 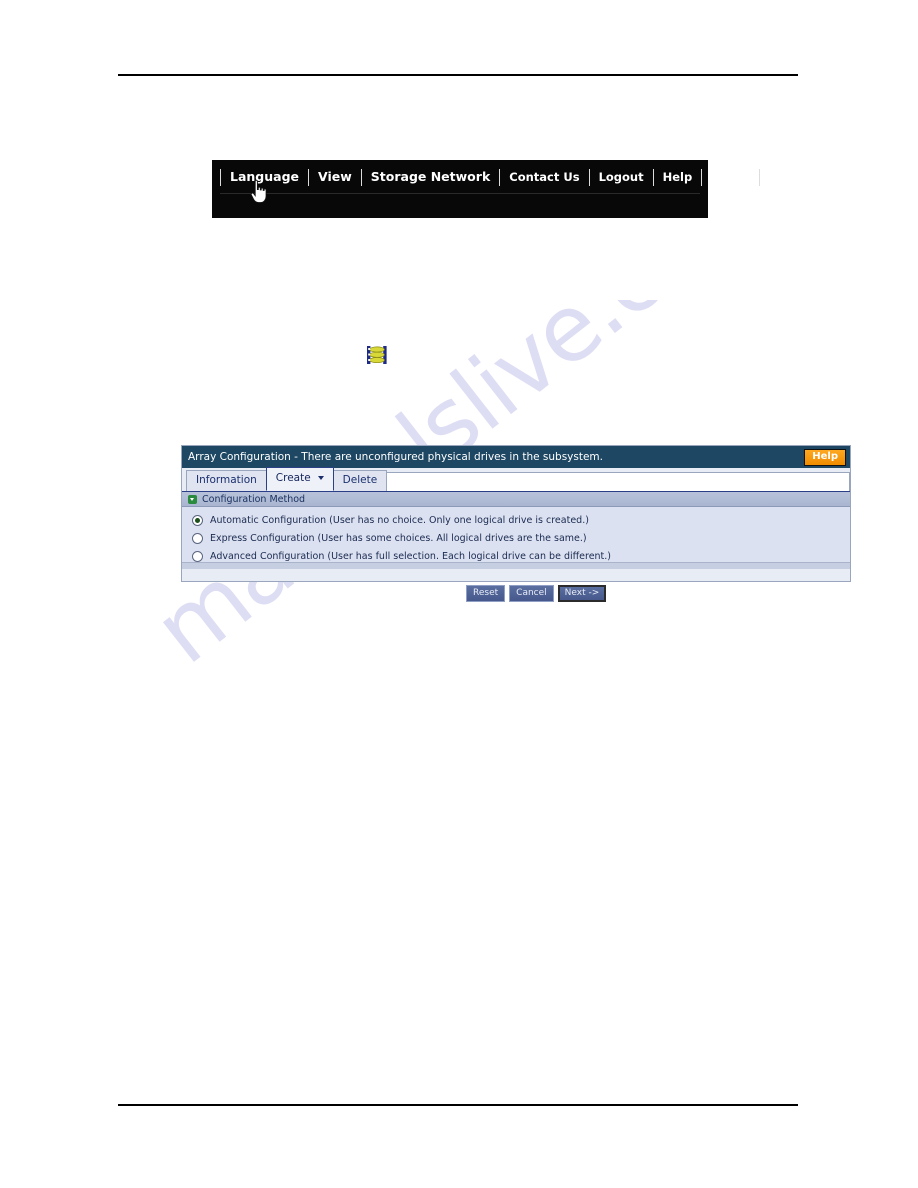 I want to click on configuration-method-label: Configuration Method, so click(x=254, y=499).